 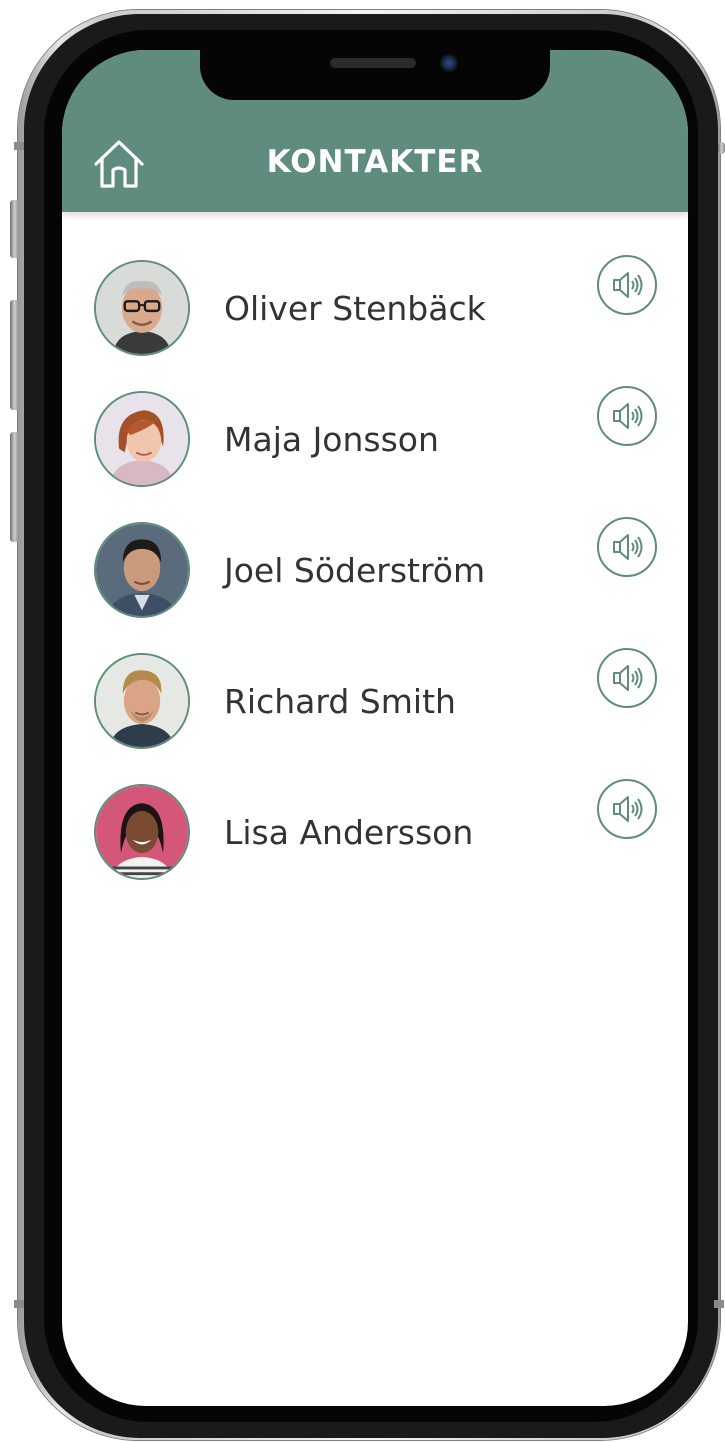 I want to click on contact-name: Joel Söderström, so click(x=355, y=570).